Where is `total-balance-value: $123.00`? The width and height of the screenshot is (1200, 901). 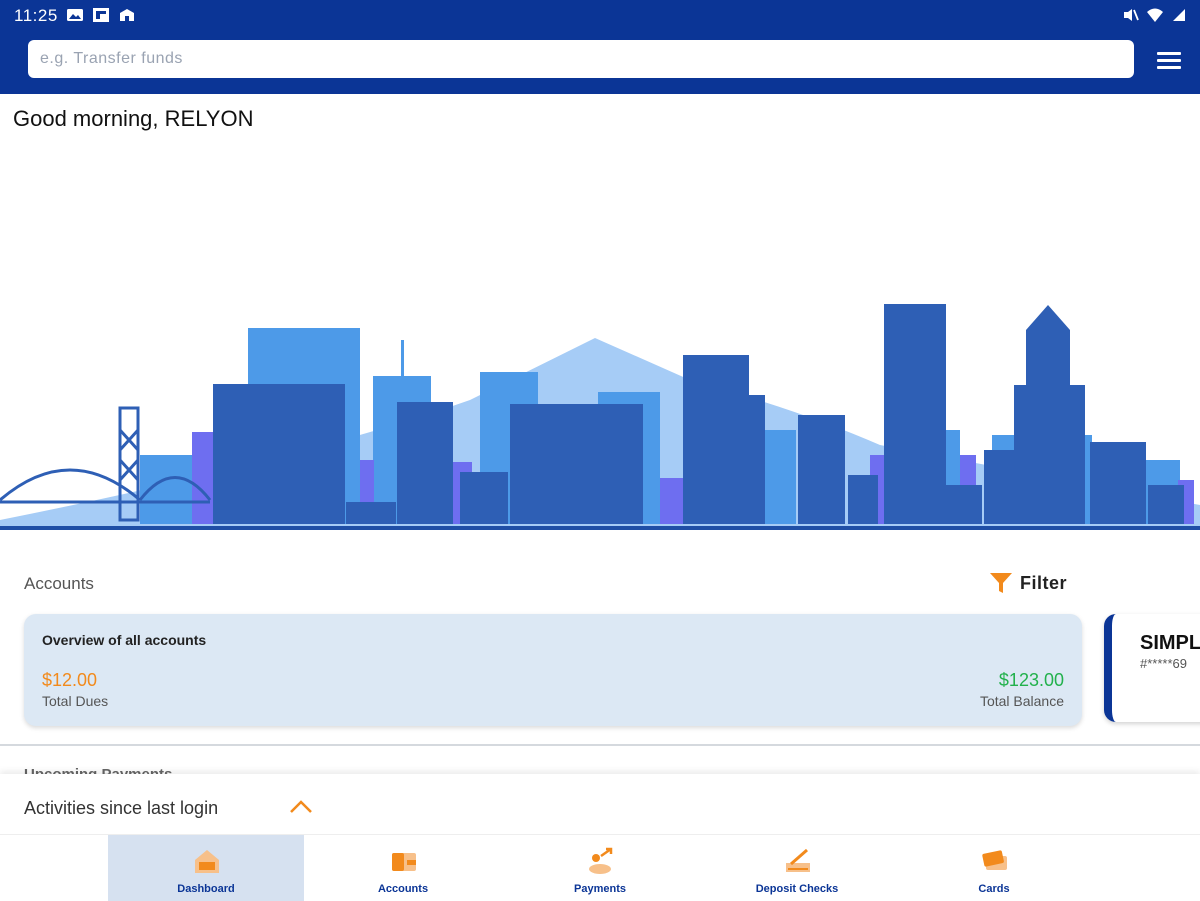 total-balance-value: $123.00 is located at coordinates (1031, 680).